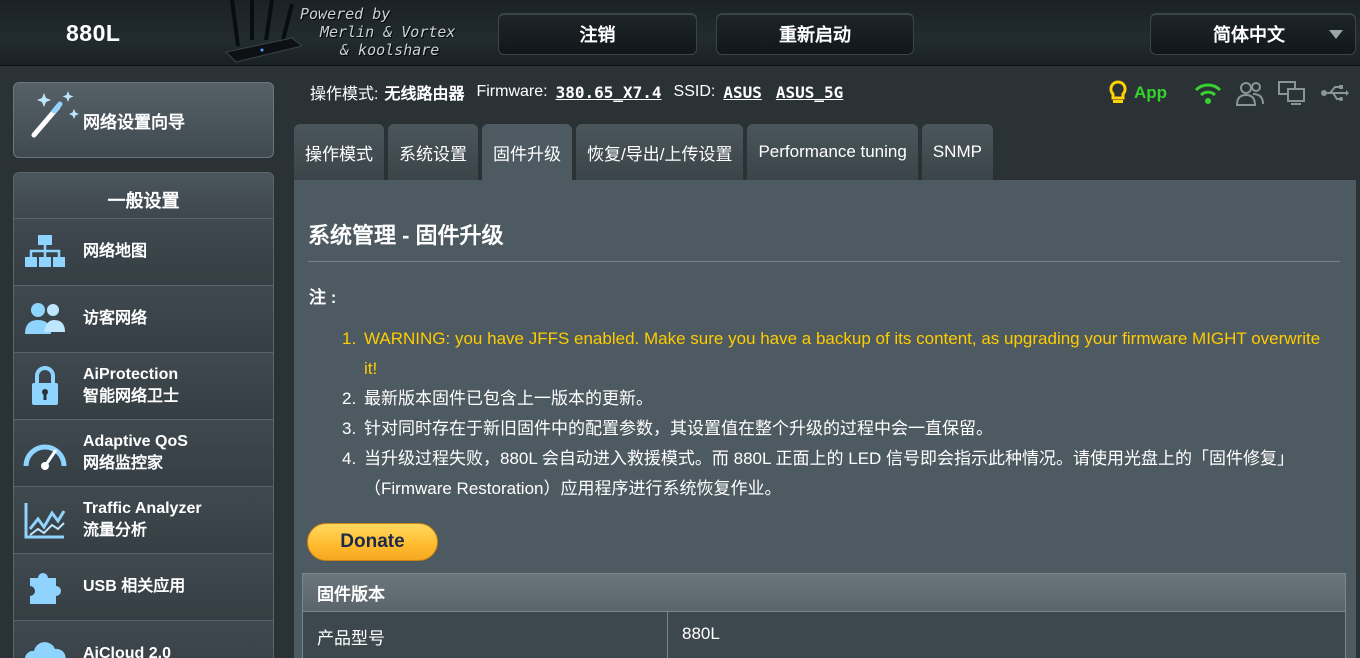  Describe the element at coordinates (1118, 93) in the screenshot. I see `lightbulb-icon` at that location.